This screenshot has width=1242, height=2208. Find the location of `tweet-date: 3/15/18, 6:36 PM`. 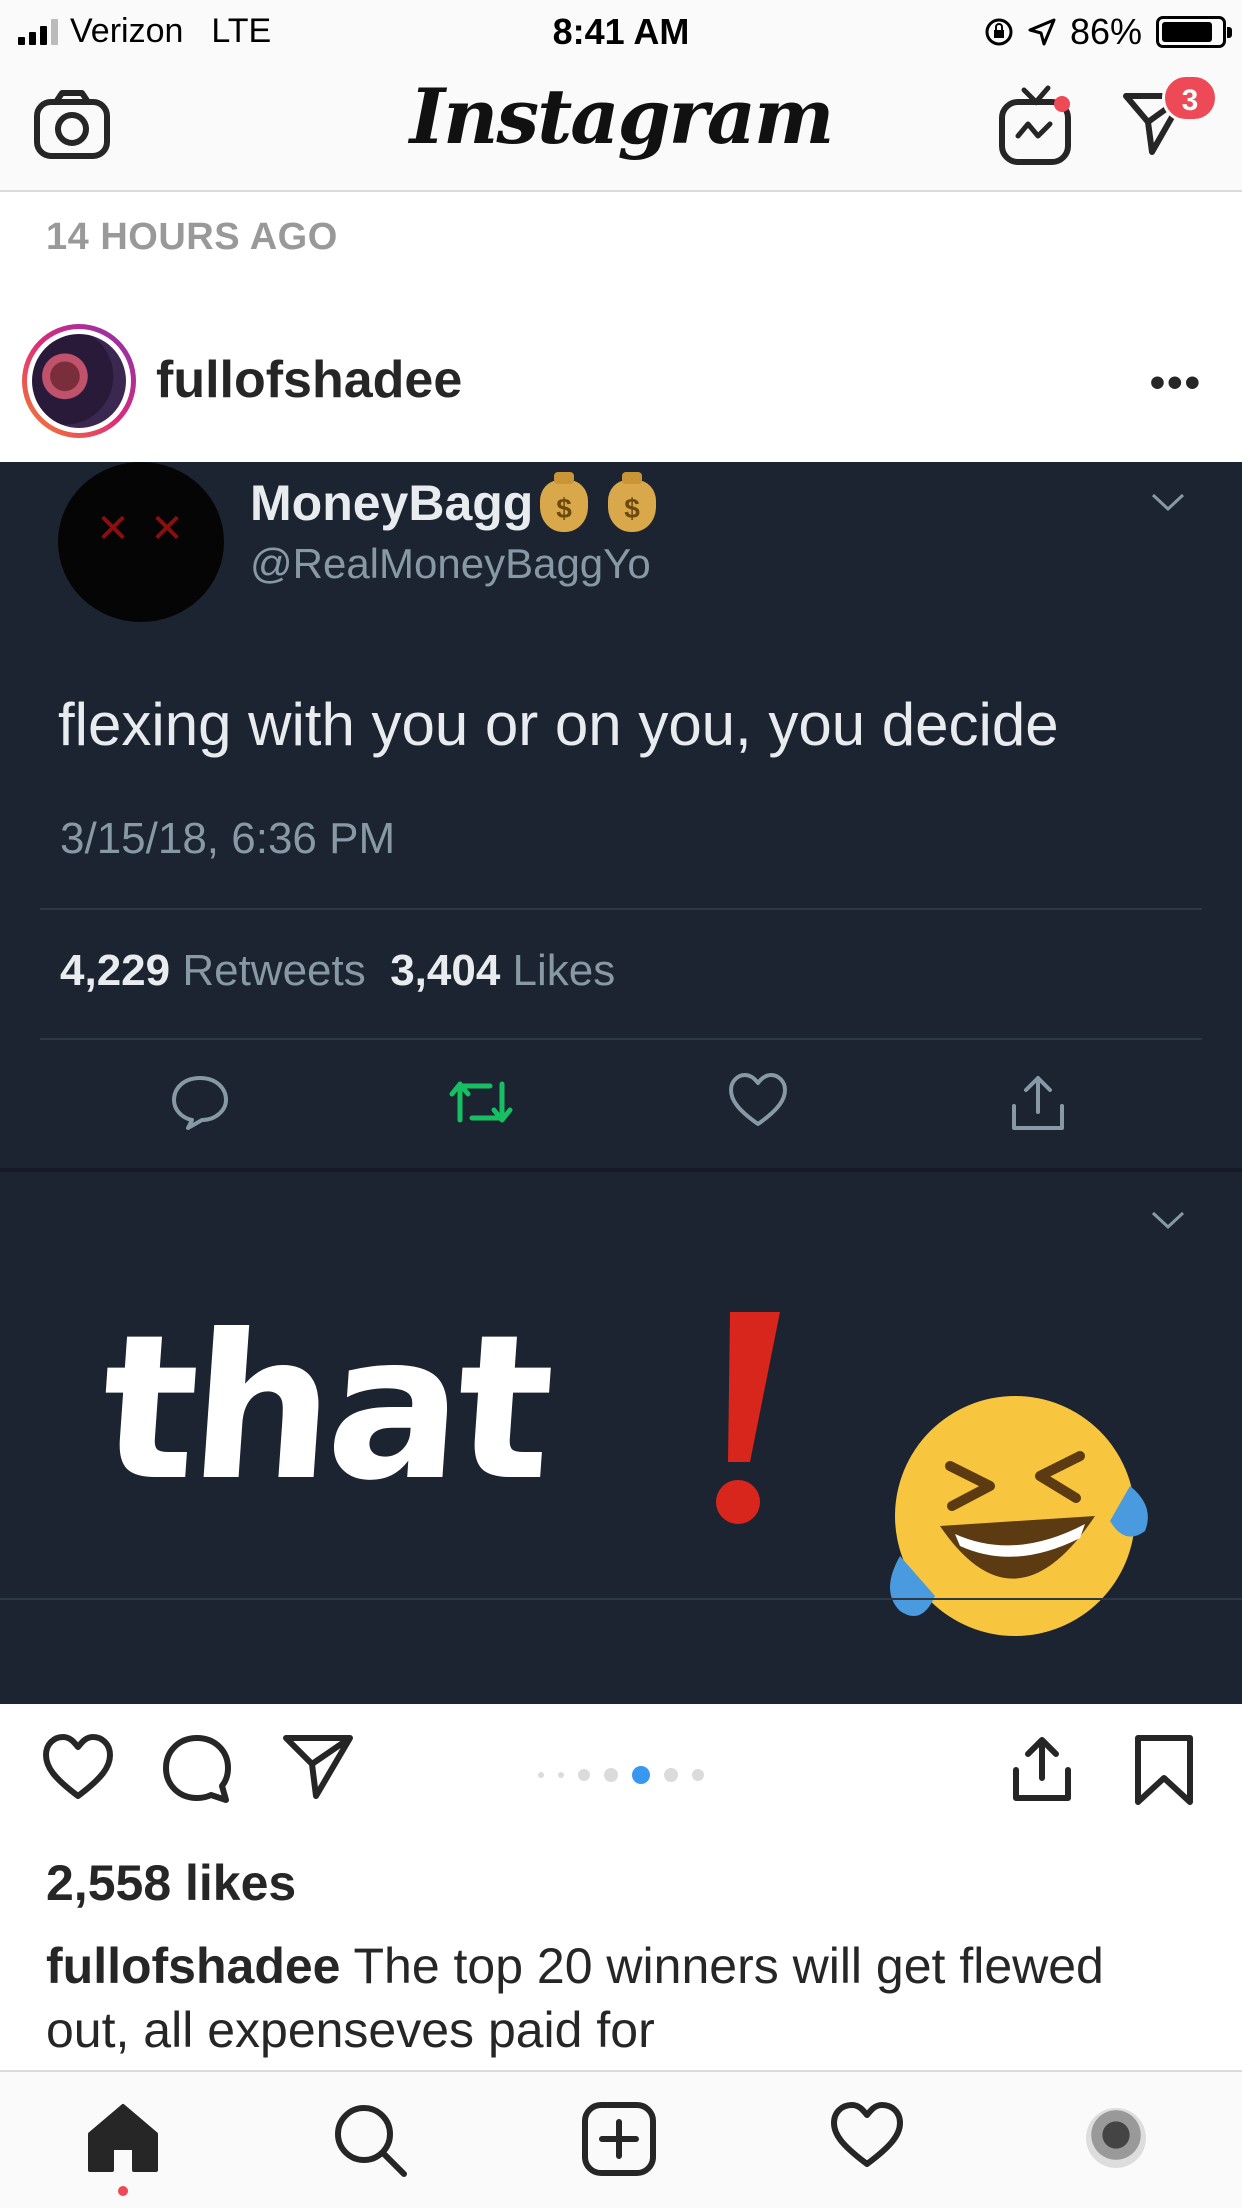

tweet-date: 3/15/18, 6:36 PM is located at coordinates (228, 838).